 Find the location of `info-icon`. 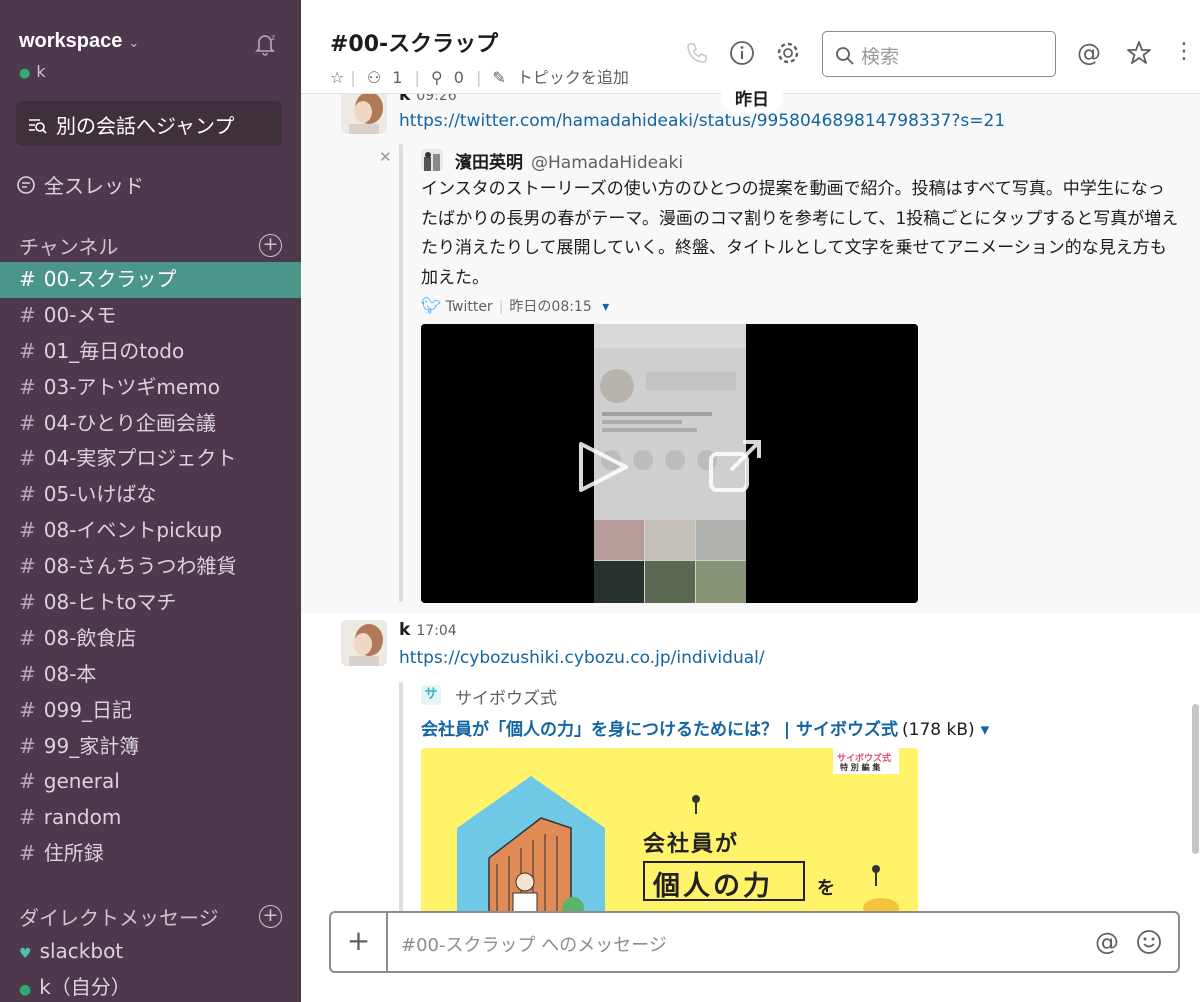

info-icon is located at coordinates (742, 53).